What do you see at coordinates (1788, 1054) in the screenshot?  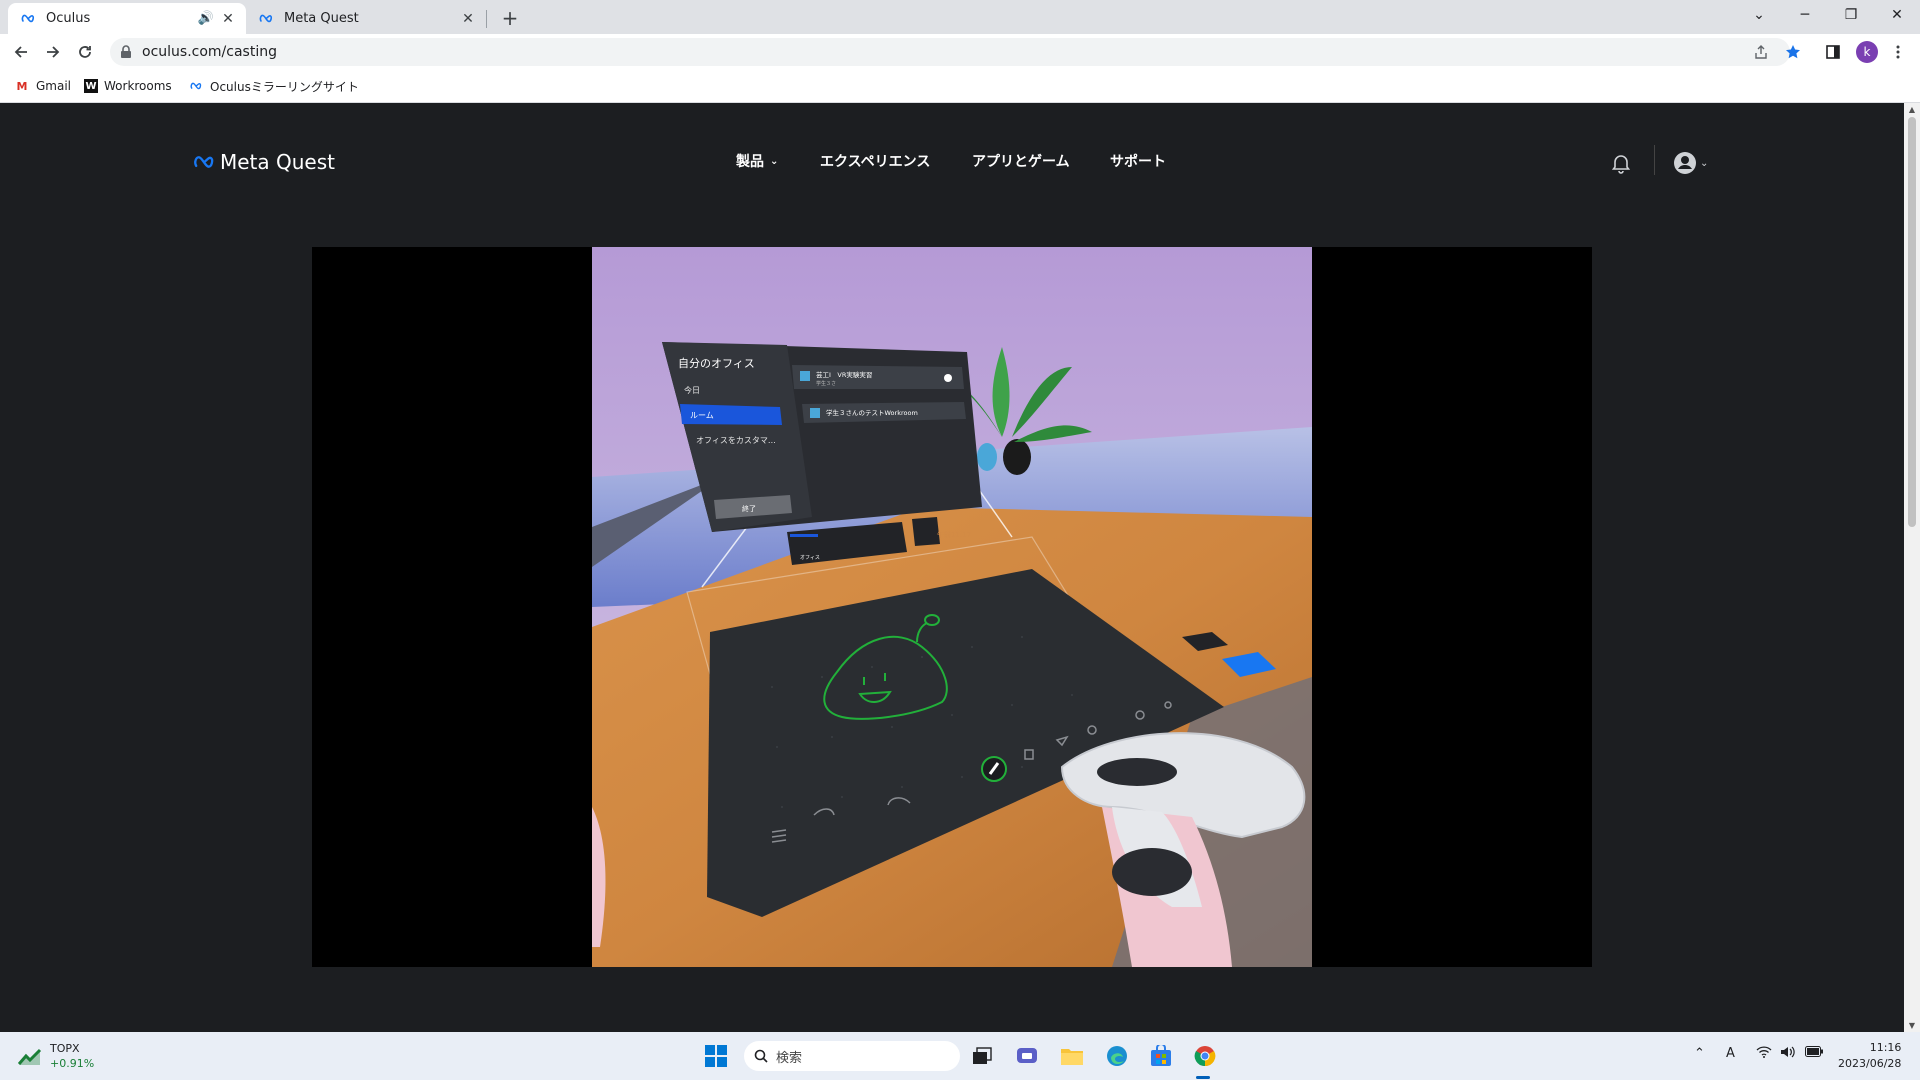 I see `volume-icon` at bounding box center [1788, 1054].